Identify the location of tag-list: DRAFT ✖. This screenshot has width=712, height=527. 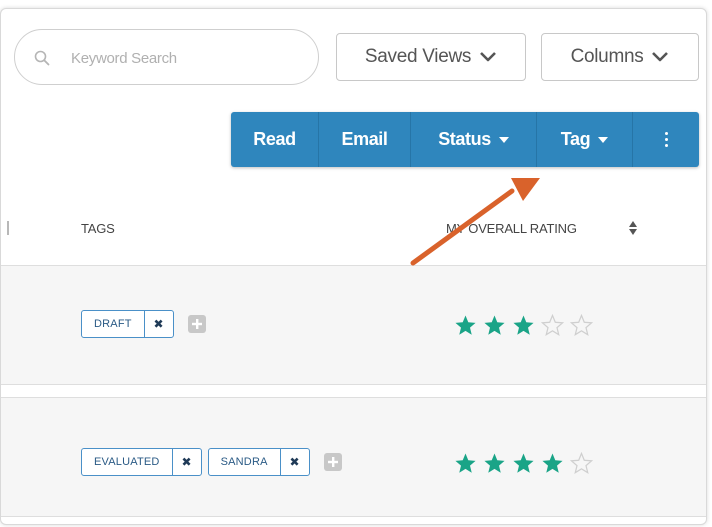
(143, 324).